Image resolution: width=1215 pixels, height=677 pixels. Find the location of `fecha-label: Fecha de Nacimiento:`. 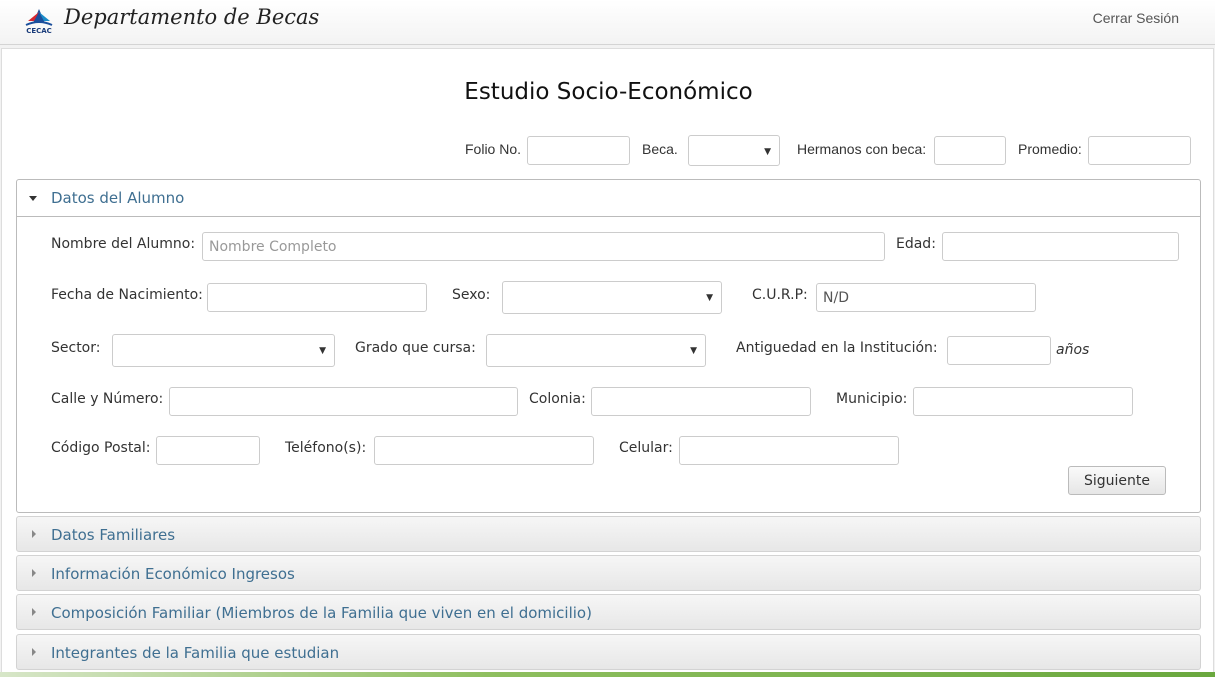

fecha-label: Fecha de Nacimiento: is located at coordinates (127, 295).